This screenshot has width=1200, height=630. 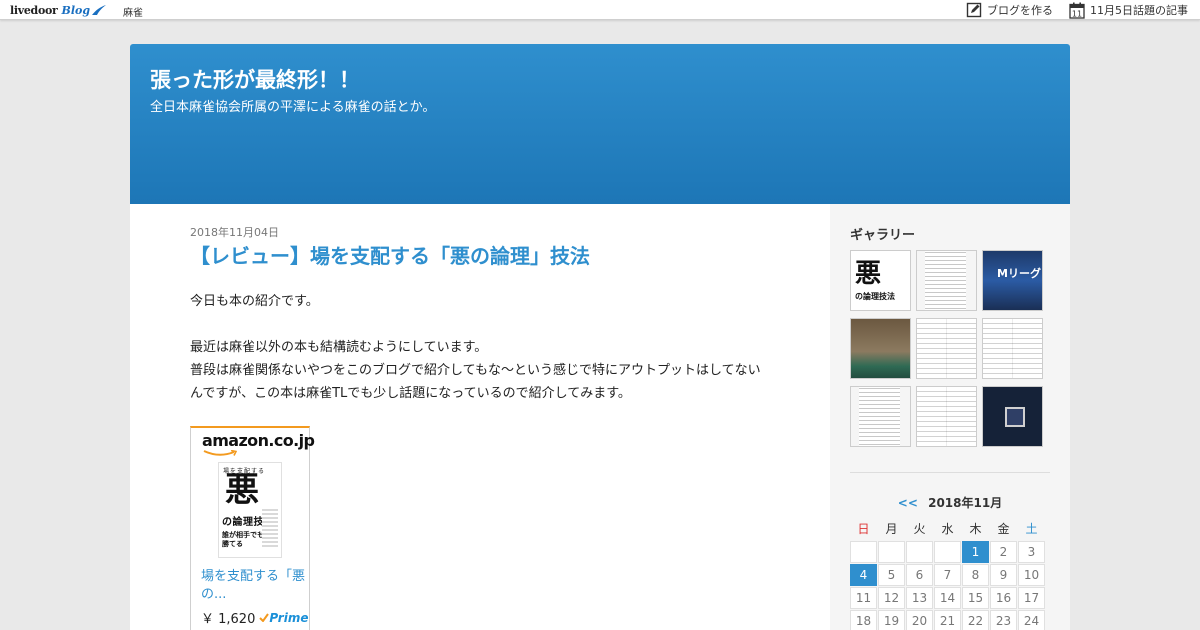 I want to click on calendar-day: 22, so click(x=975, y=620).